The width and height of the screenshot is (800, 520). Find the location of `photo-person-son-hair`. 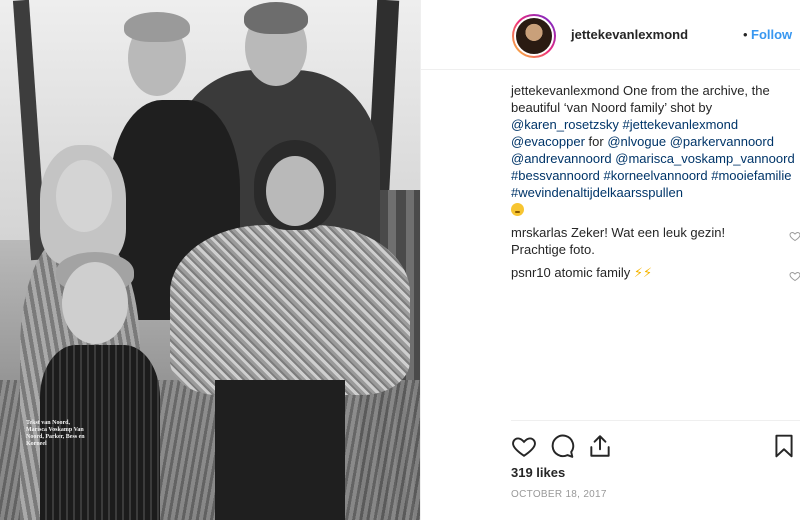

photo-person-son-hair is located at coordinates (157, 27).